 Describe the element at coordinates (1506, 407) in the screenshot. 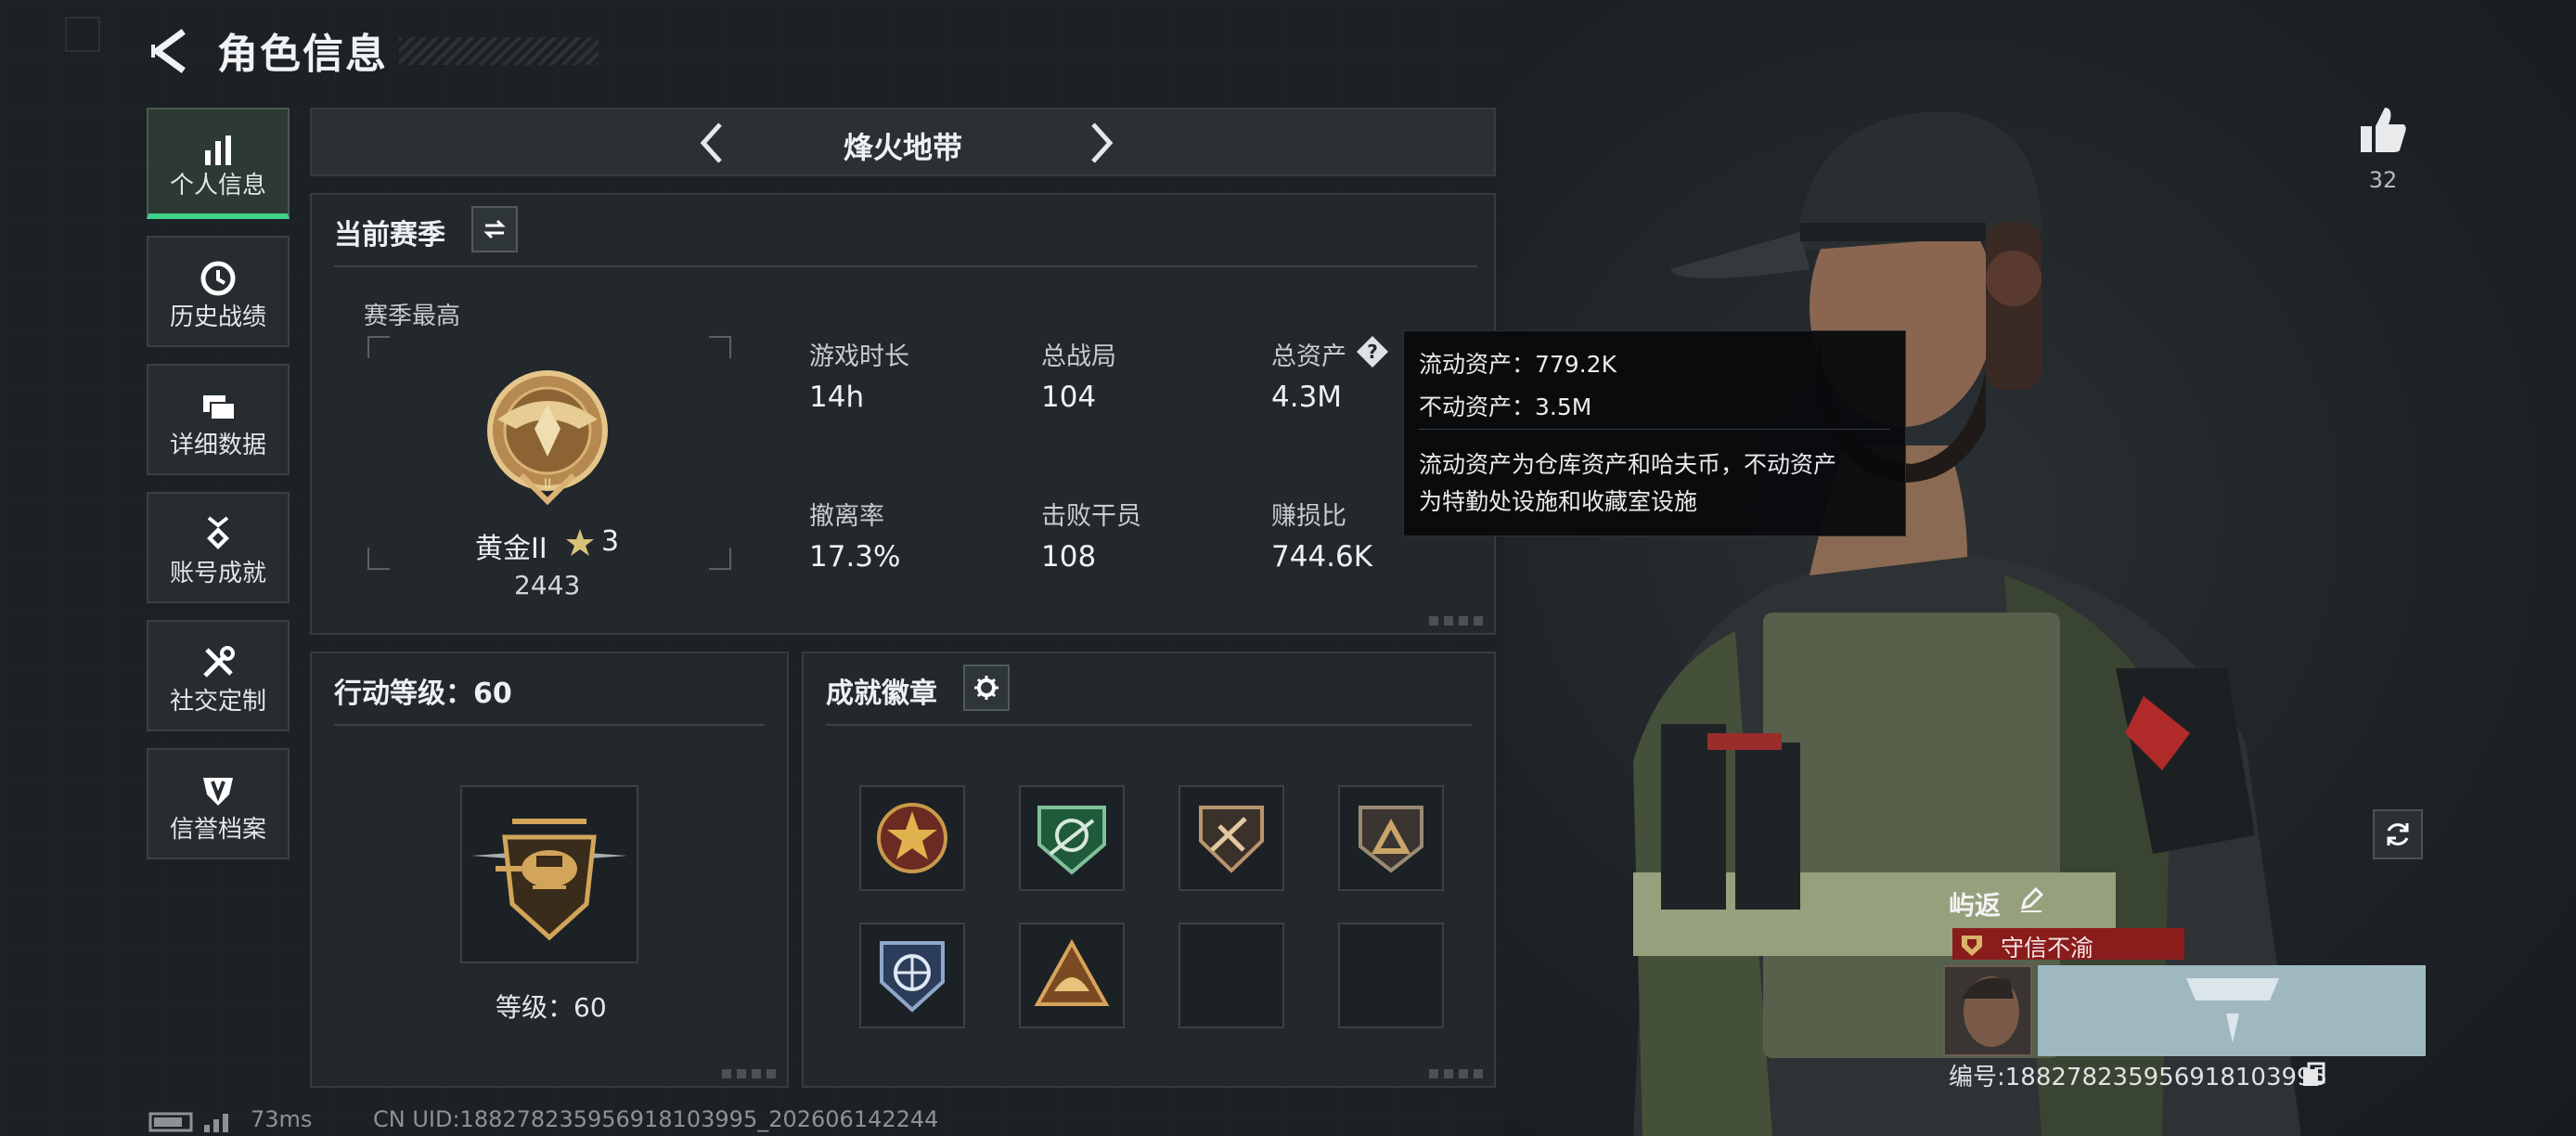

I see `tooltip-fixed-assets: 不动资产：3.5M` at that location.